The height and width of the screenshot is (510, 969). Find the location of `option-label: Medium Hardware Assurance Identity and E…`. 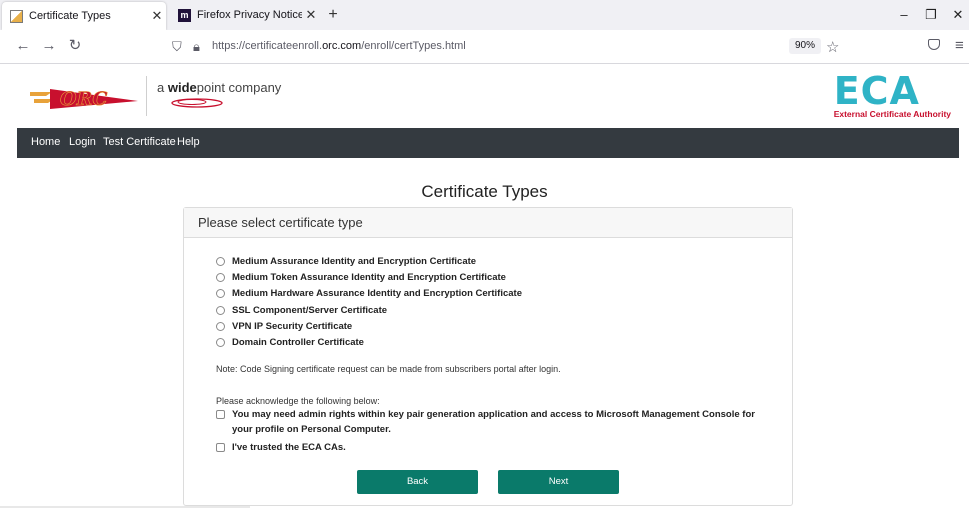

option-label: Medium Hardware Assurance Identity and E… is located at coordinates (377, 294).